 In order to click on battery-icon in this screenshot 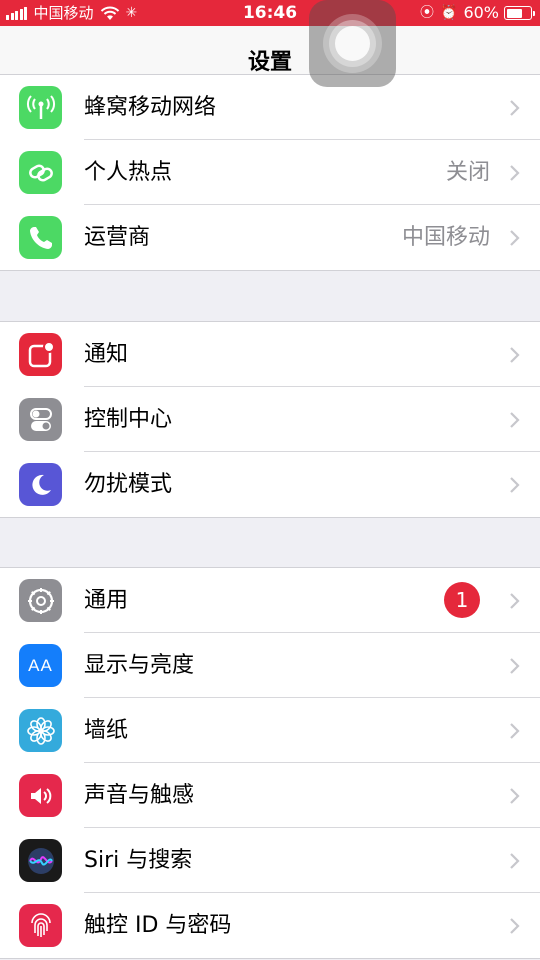, I will do `click(519, 13)`.